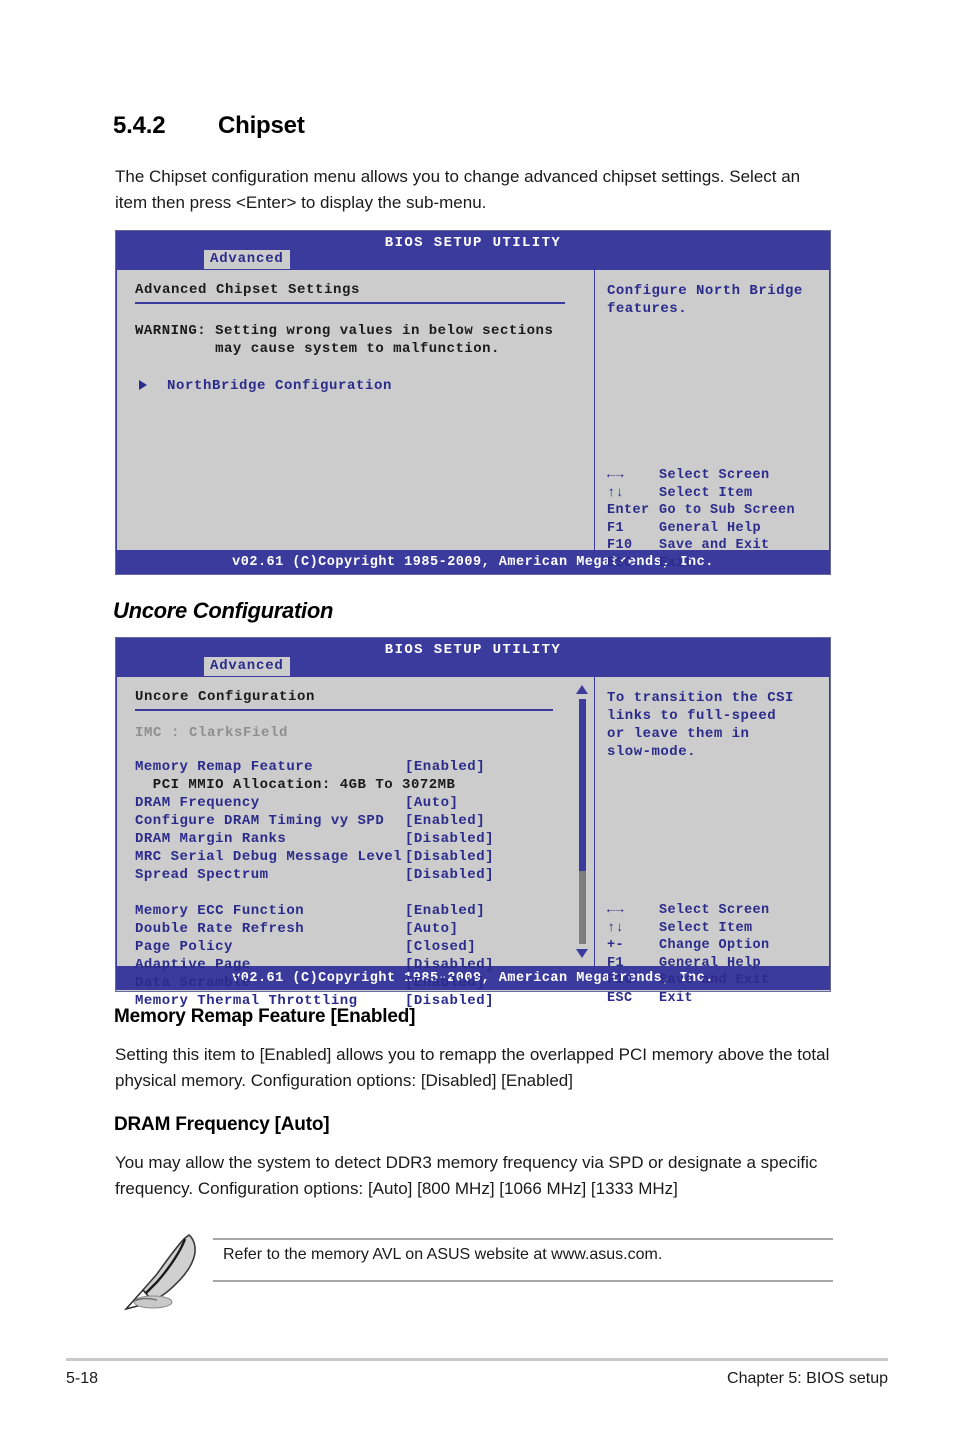 The width and height of the screenshot is (954, 1438). What do you see at coordinates (265, 1016) in the screenshot?
I see `item-heading-memory-remap: Memory Remap Feature [Enabled]` at bounding box center [265, 1016].